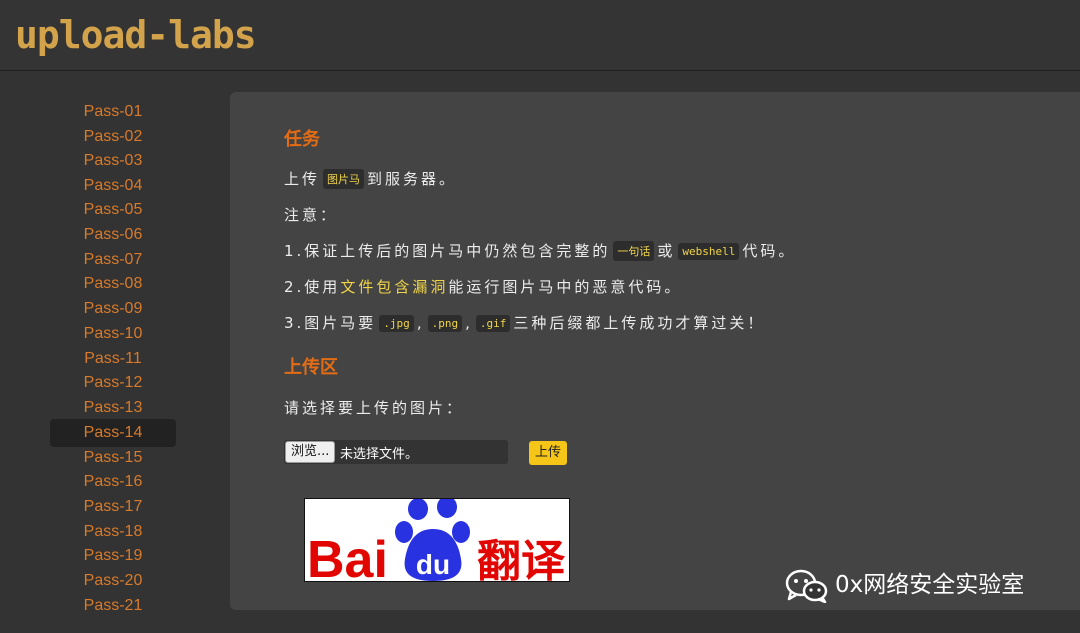 Image resolution: width=1080 pixels, height=633 pixels. Describe the element at coordinates (639, 323) in the screenshot. I see `note-3-text-b: 三种后缀都上传成功才算过关！` at that location.